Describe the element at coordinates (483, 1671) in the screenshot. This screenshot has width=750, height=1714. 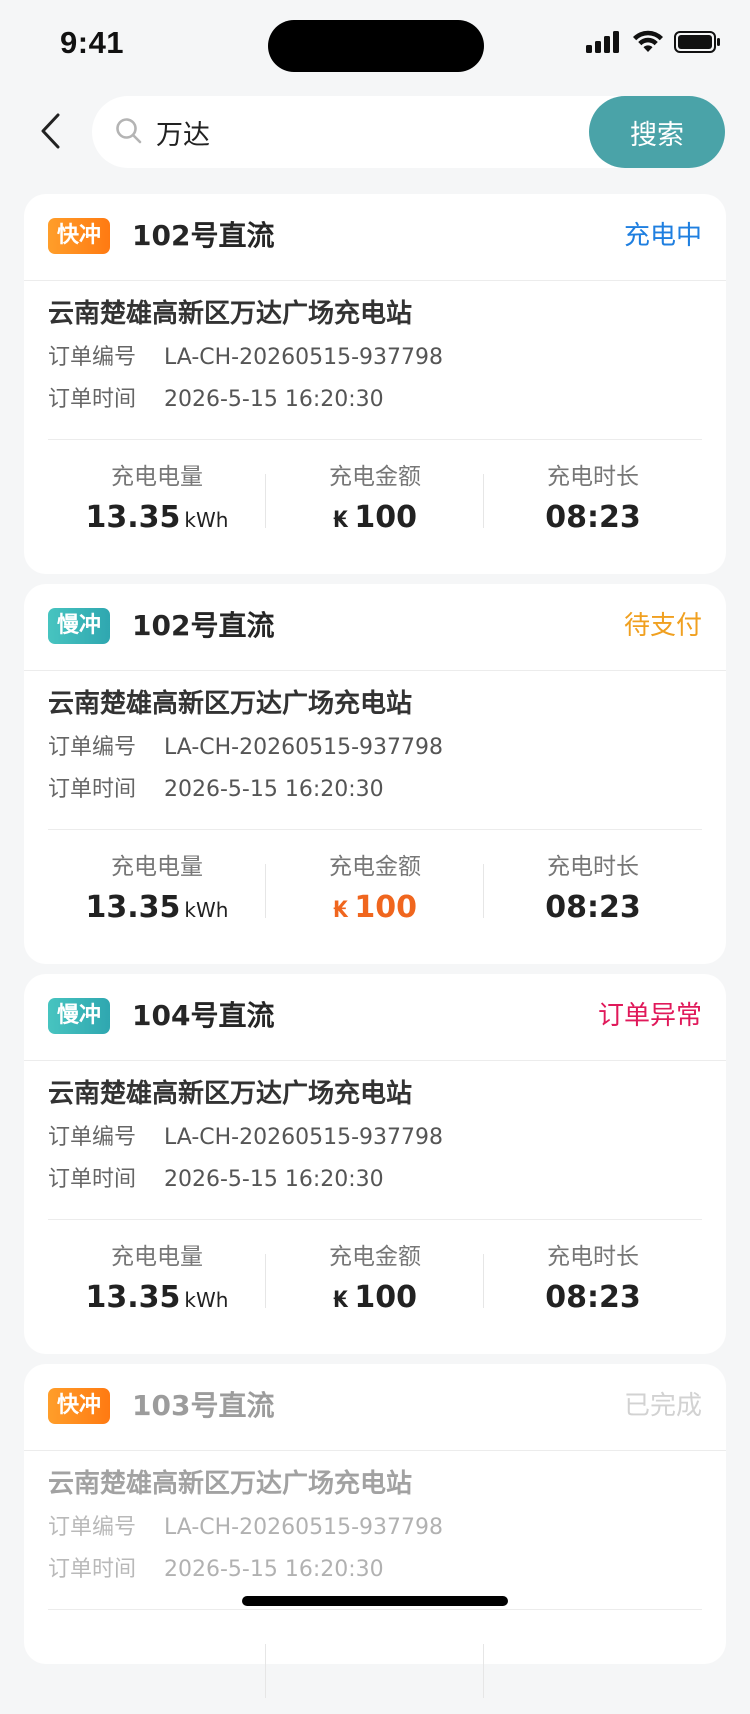
I see `stat-divider` at that location.